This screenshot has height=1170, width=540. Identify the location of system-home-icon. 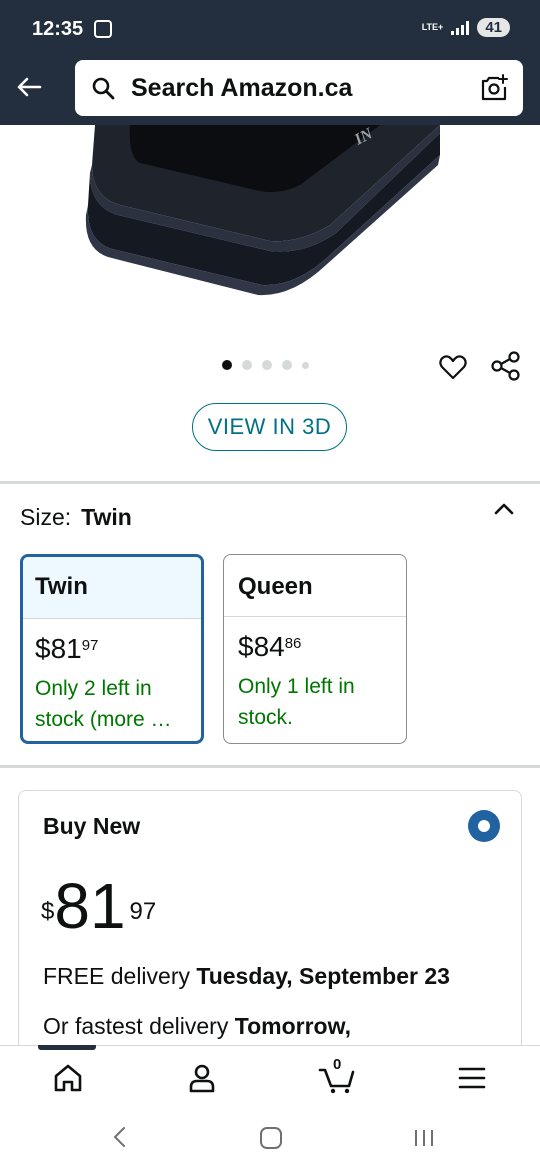
(271, 1138).